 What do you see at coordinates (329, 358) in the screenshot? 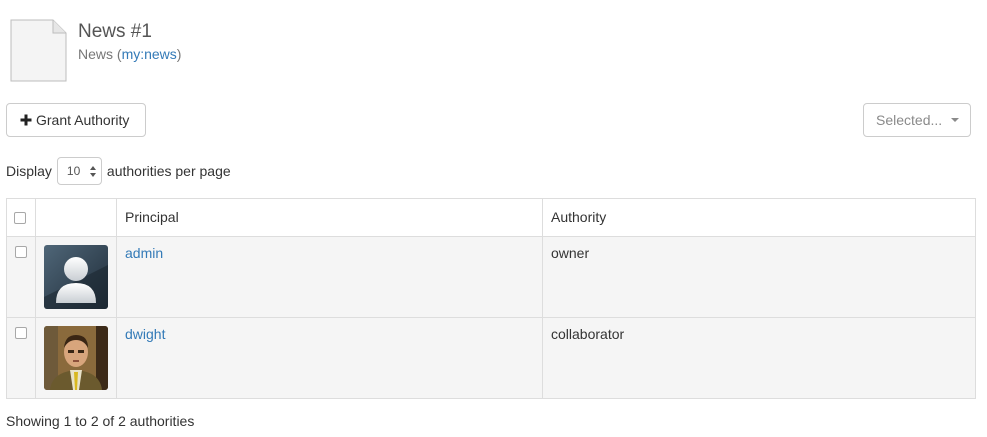
I see `principal-cell: dwight` at bounding box center [329, 358].